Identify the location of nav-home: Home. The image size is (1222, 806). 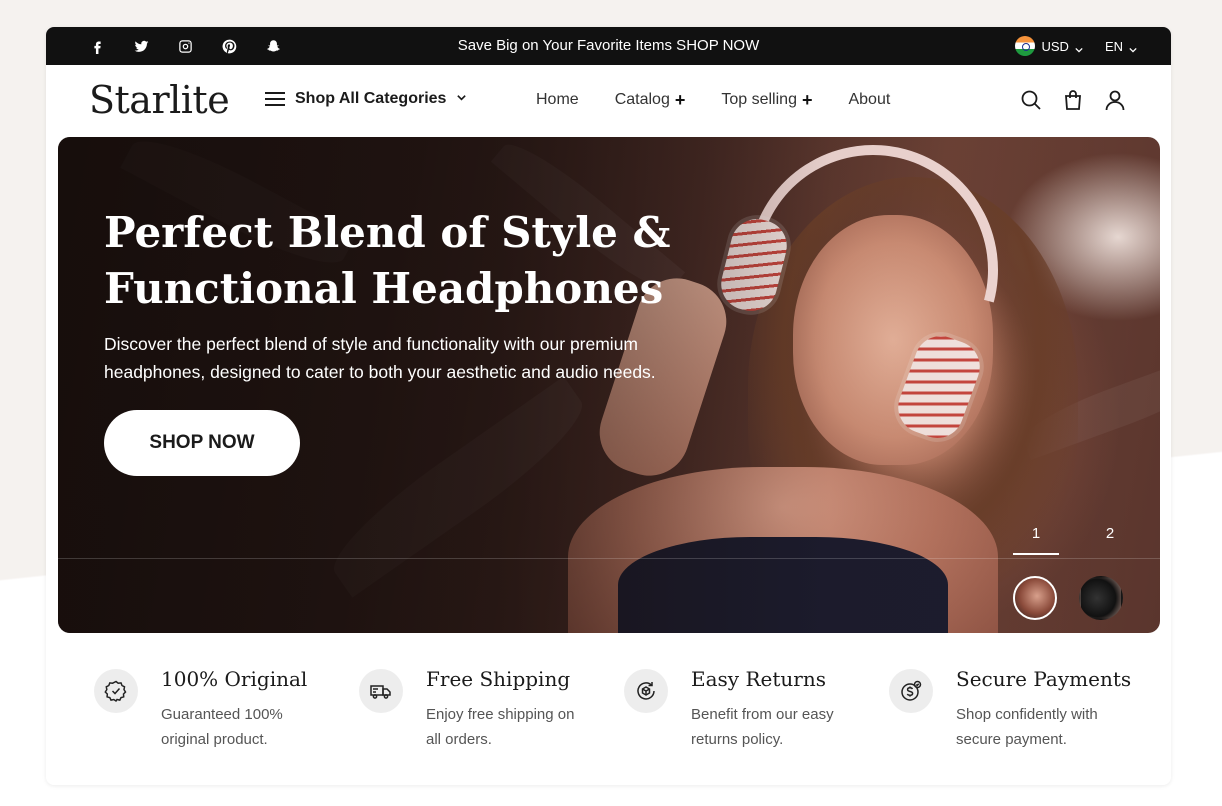
(557, 100).